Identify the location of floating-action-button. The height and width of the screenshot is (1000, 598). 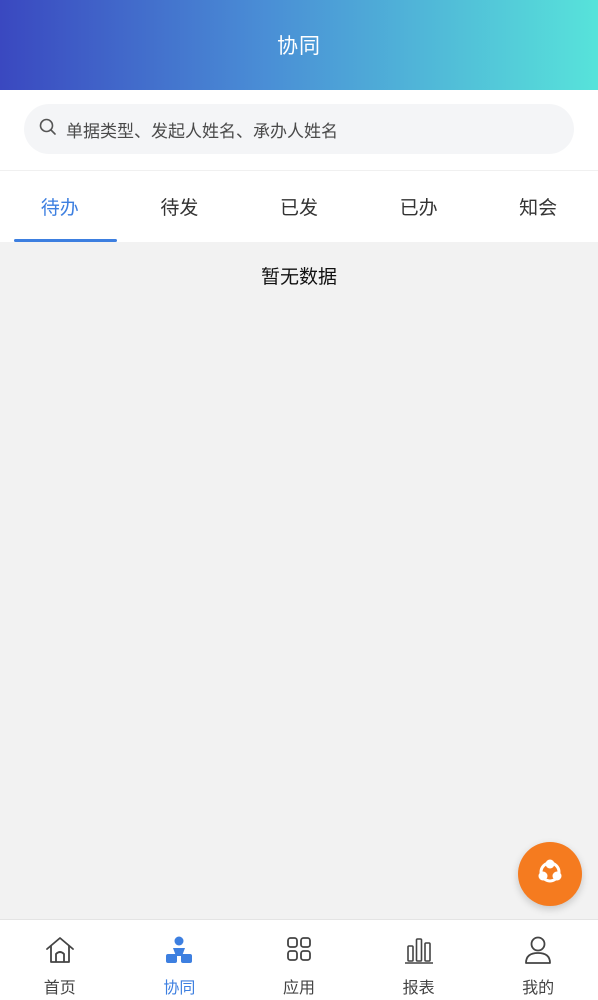
(550, 874).